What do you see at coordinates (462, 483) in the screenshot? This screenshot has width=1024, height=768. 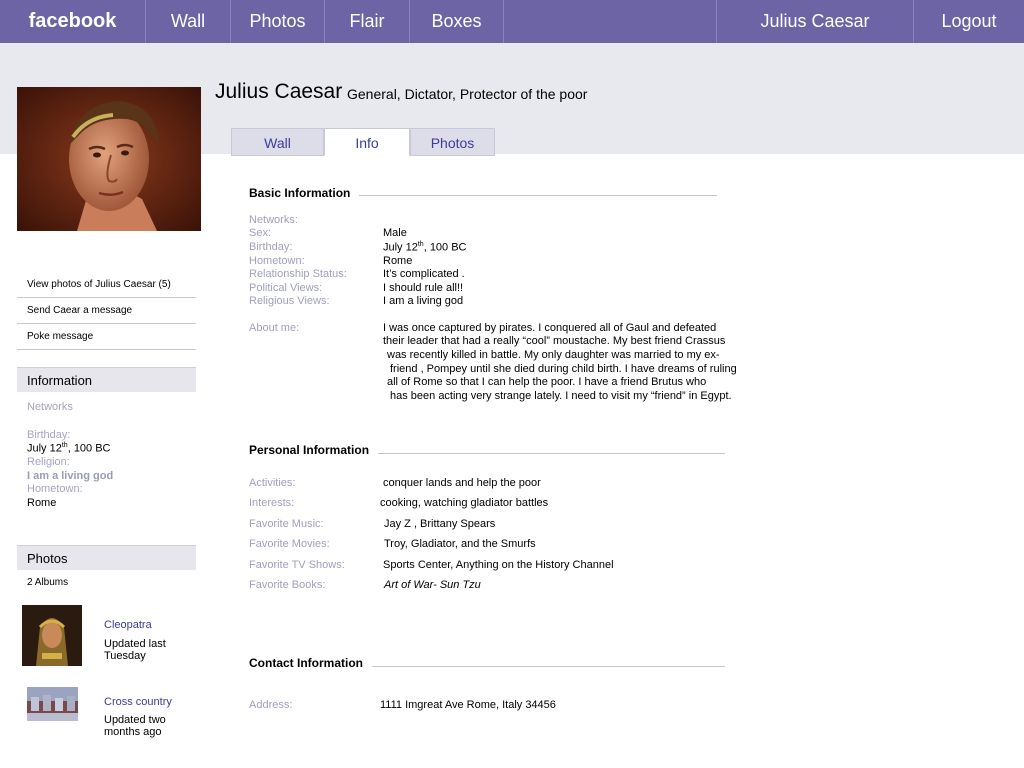 I see `activities-value: conquer lands and help the poor` at bounding box center [462, 483].